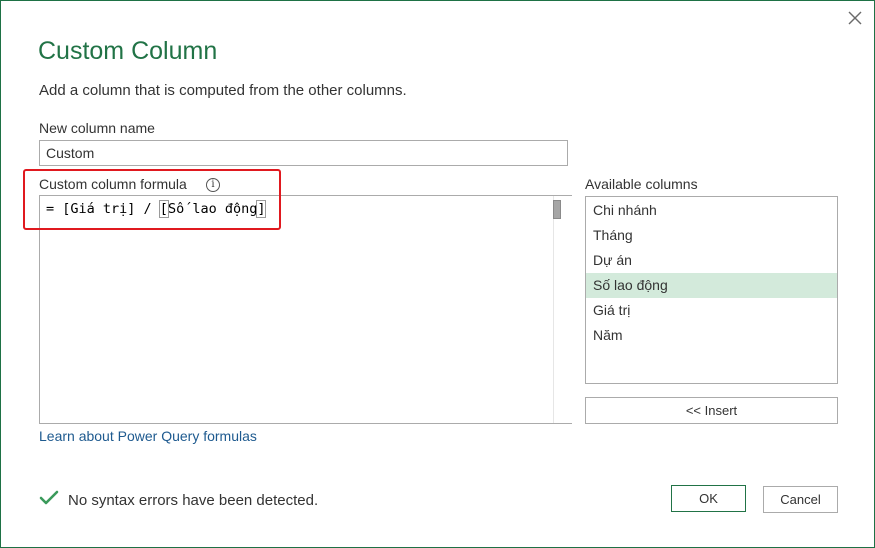 Image resolution: width=875 pixels, height=548 pixels. Describe the element at coordinates (711, 285) in the screenshot. I see `column-item: Số lao động` at that location.